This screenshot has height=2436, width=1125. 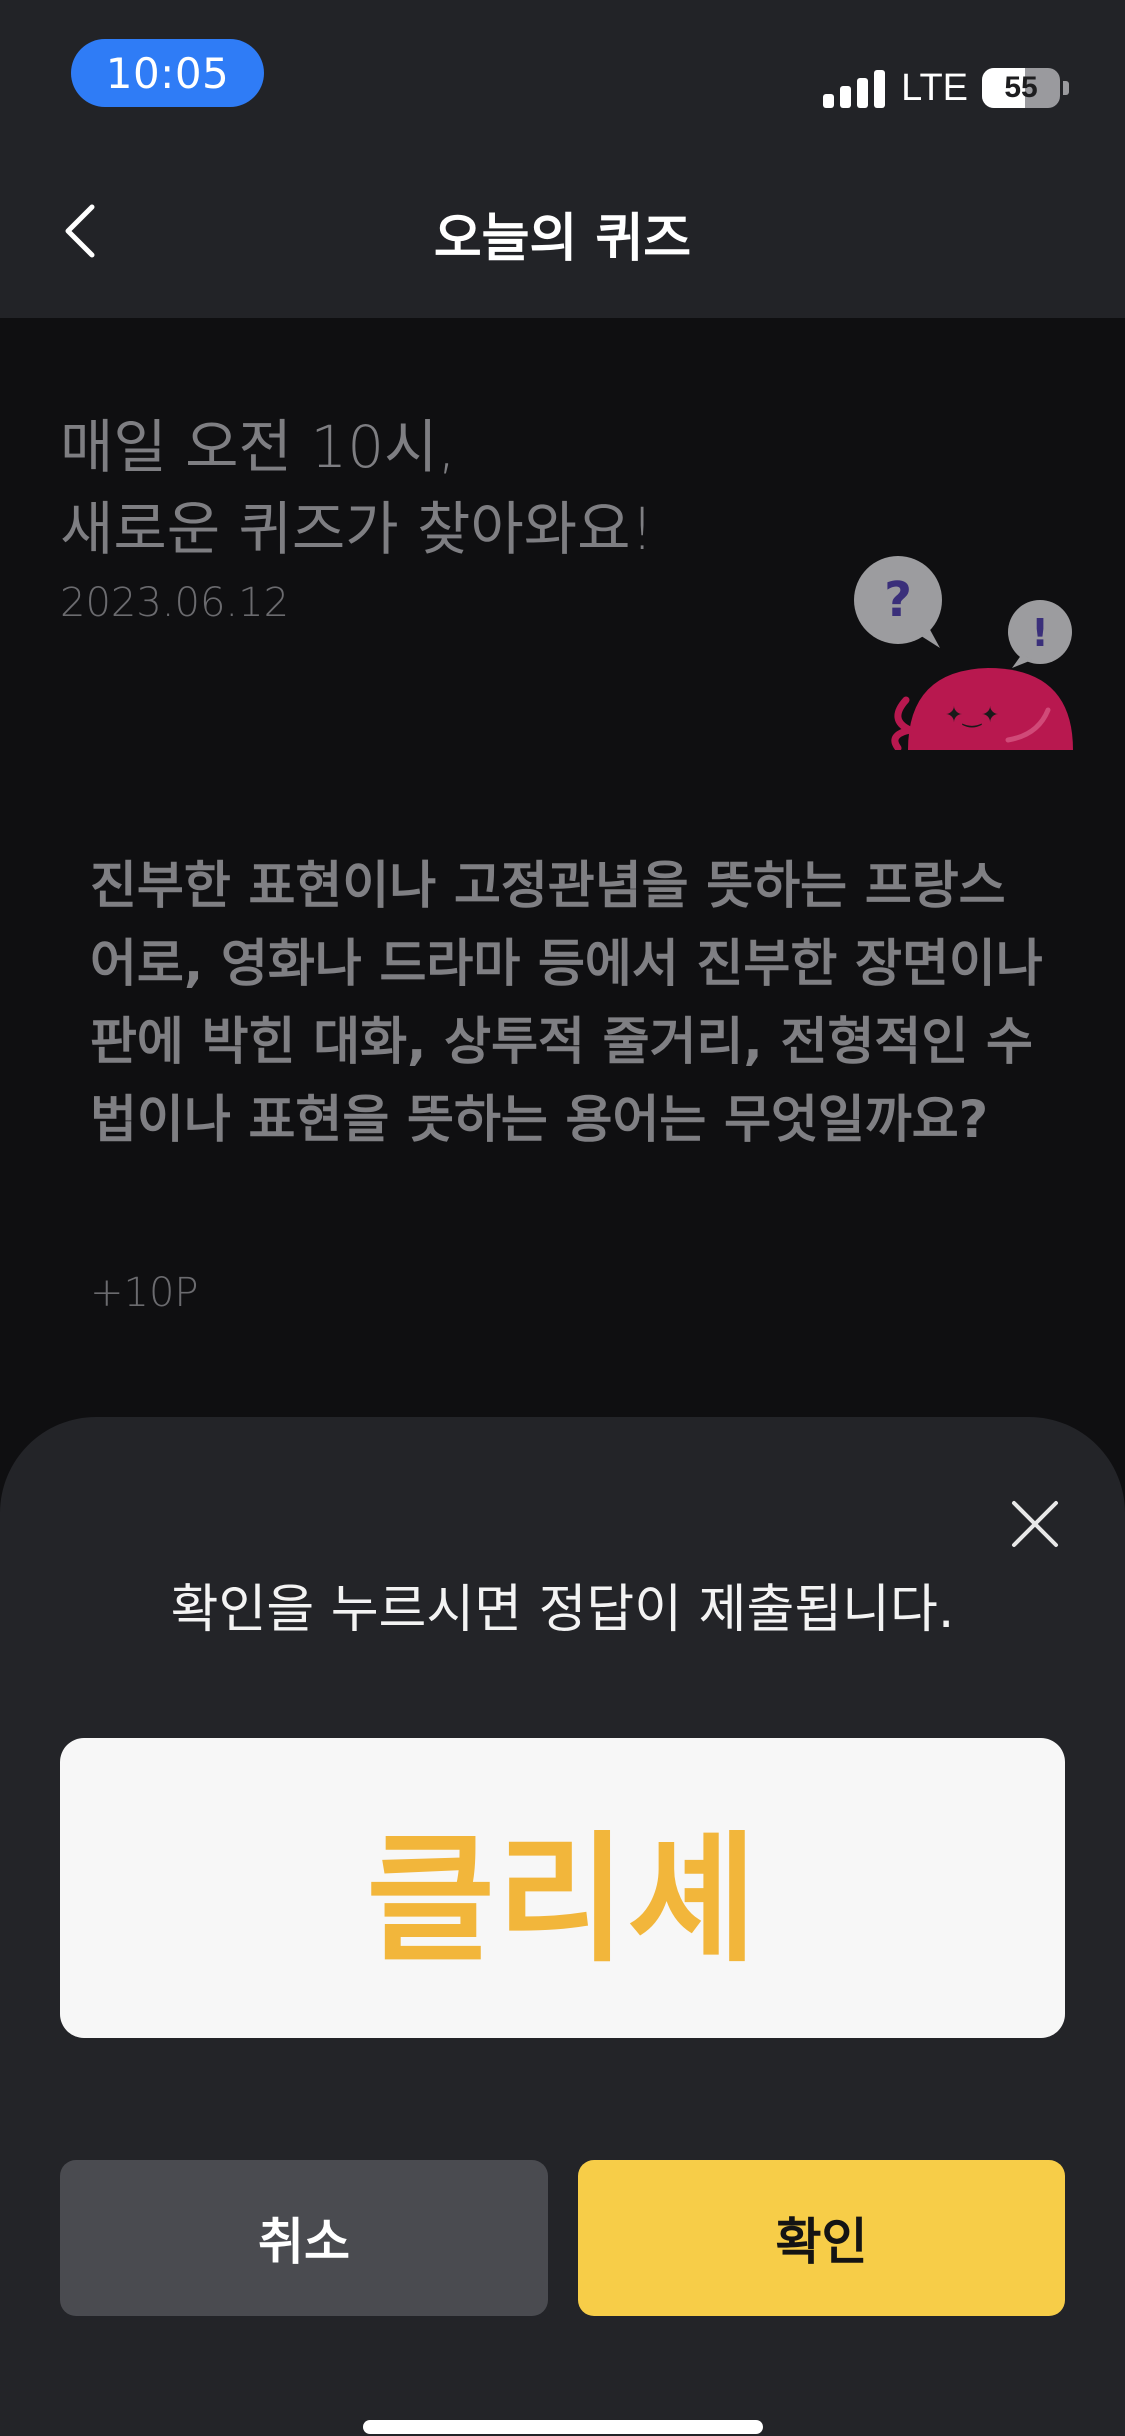 I want to click on intro-line-1: 매일 오전 10시,, so click(x=258, y=447).